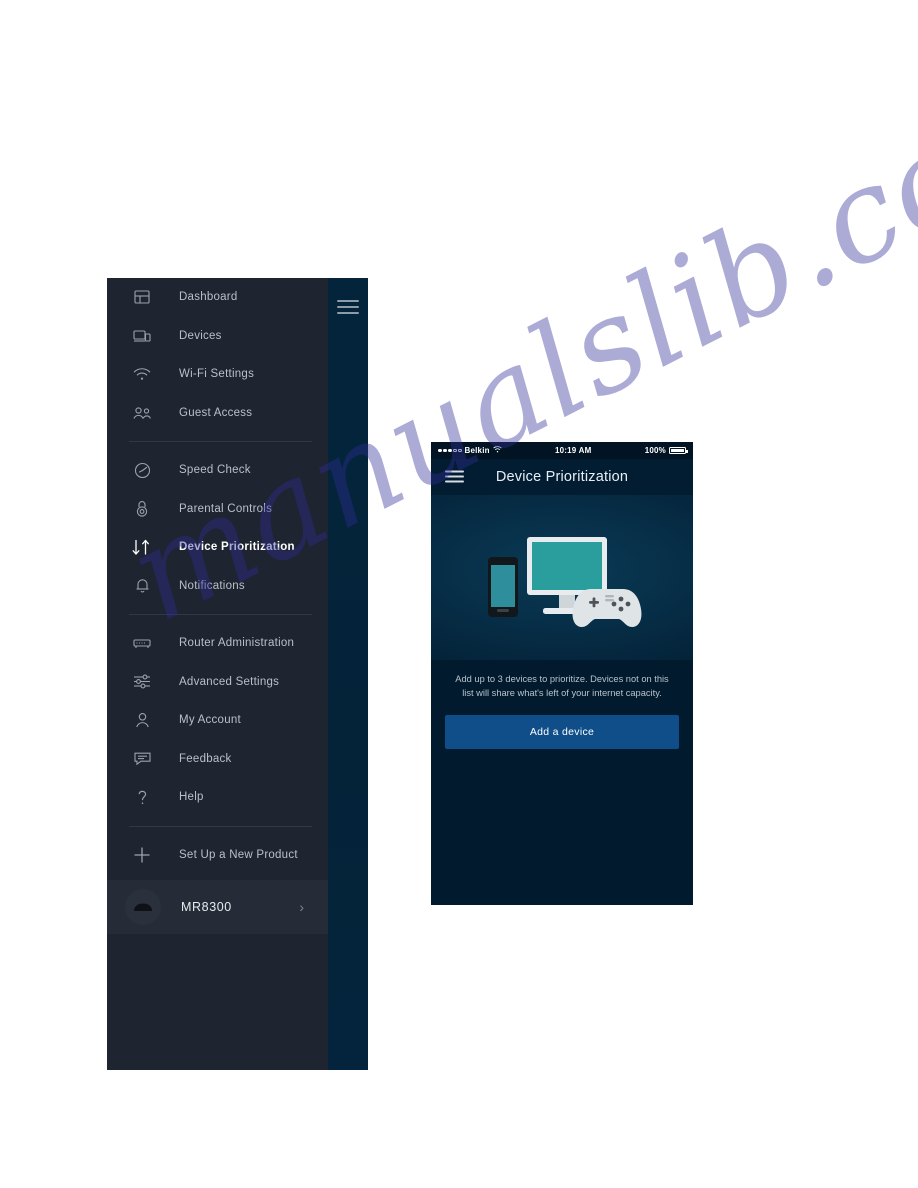 The height and width of the screenshot is (1188, 918). I want to click on signal-strength-icon, so click(450, 450).